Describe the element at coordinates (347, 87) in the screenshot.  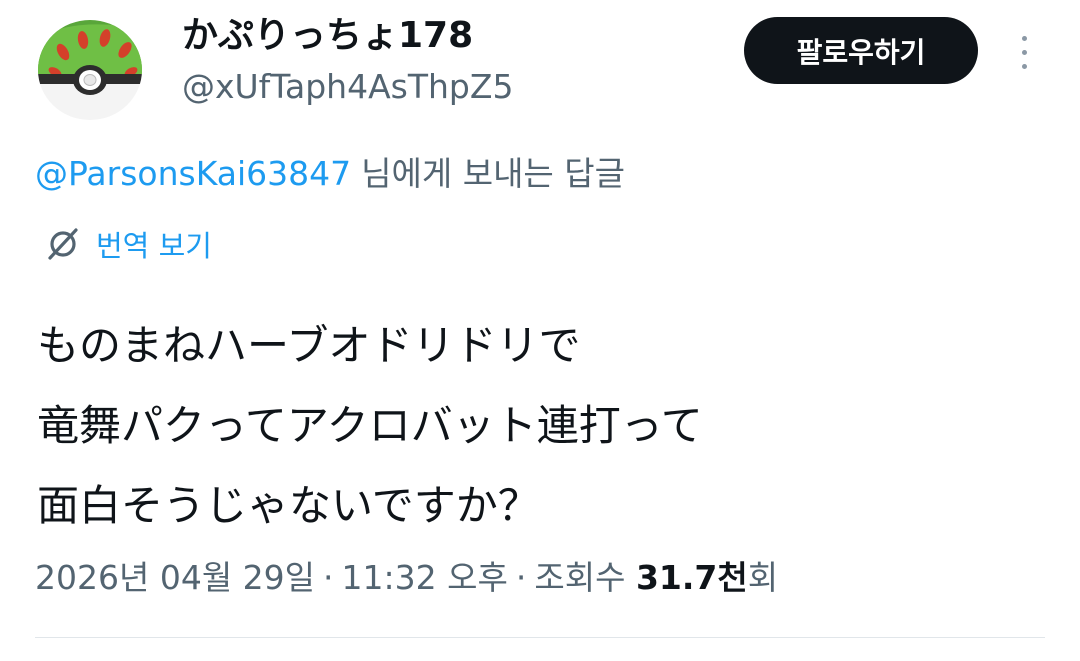
I see `user-handle: @xUfTaph4AsThpZ5` at that location.